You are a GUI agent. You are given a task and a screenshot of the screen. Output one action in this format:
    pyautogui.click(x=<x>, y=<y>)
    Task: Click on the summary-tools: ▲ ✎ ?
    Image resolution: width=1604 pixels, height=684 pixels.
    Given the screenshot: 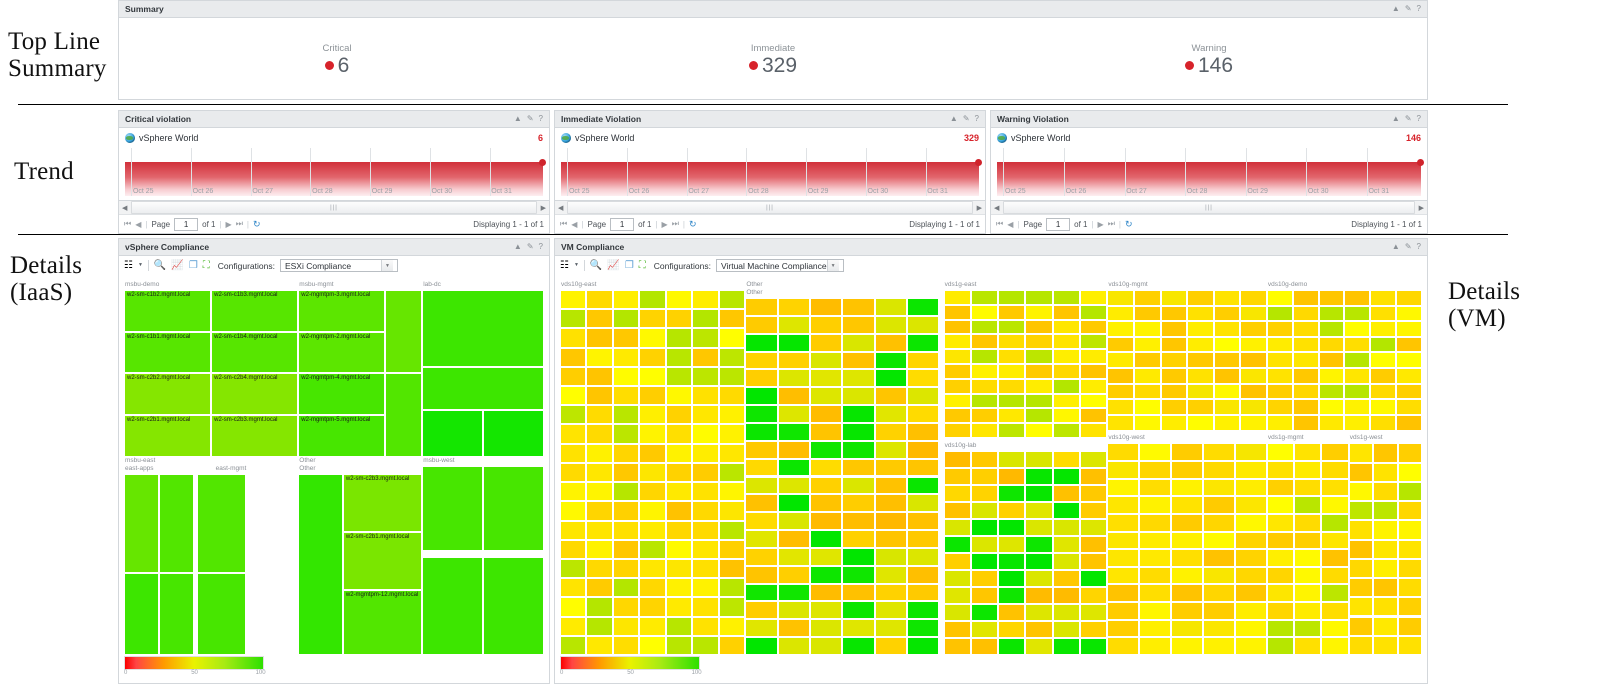 What is the action you would take?
    pyautogui.click(x=1406, y=9)
    